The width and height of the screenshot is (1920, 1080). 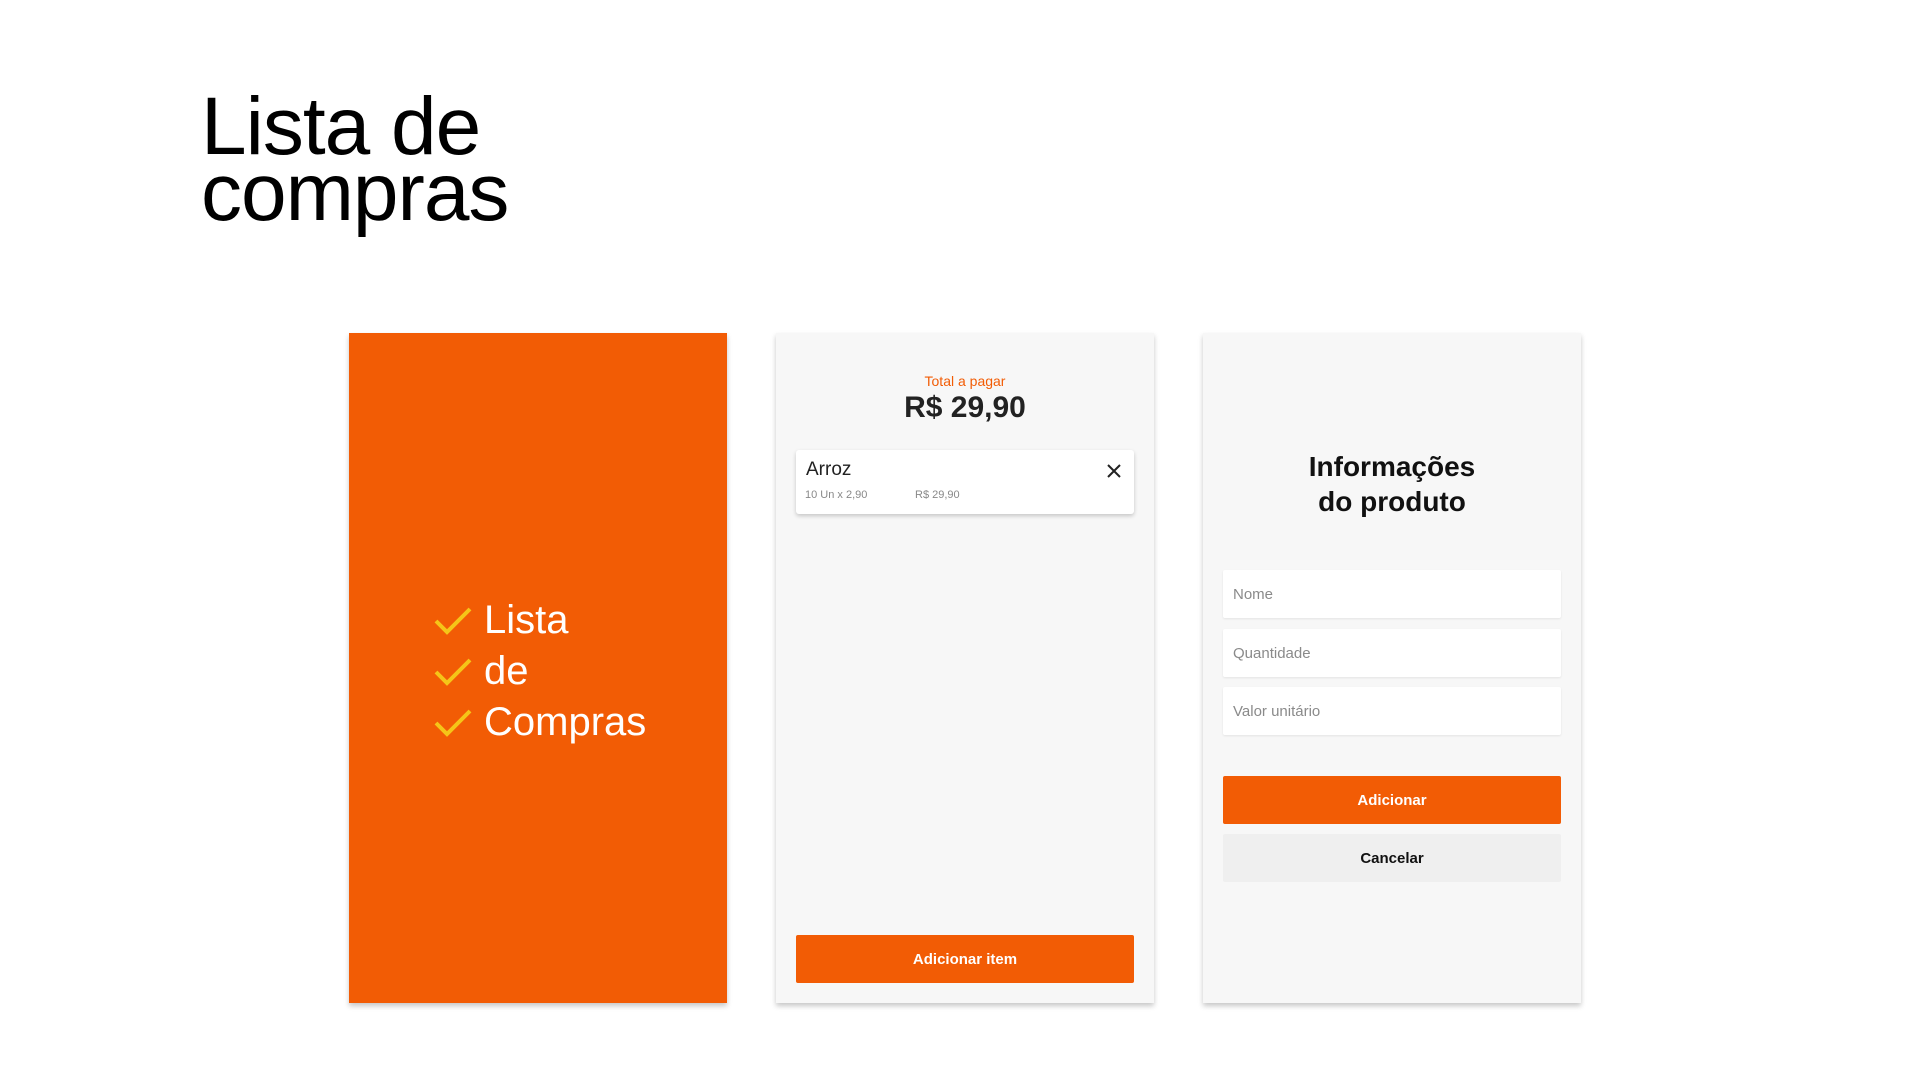 What do you see at coordinates (1392, 711) in the screenshot?
I see `unit-price-field` at bounding box center [1392, 711].